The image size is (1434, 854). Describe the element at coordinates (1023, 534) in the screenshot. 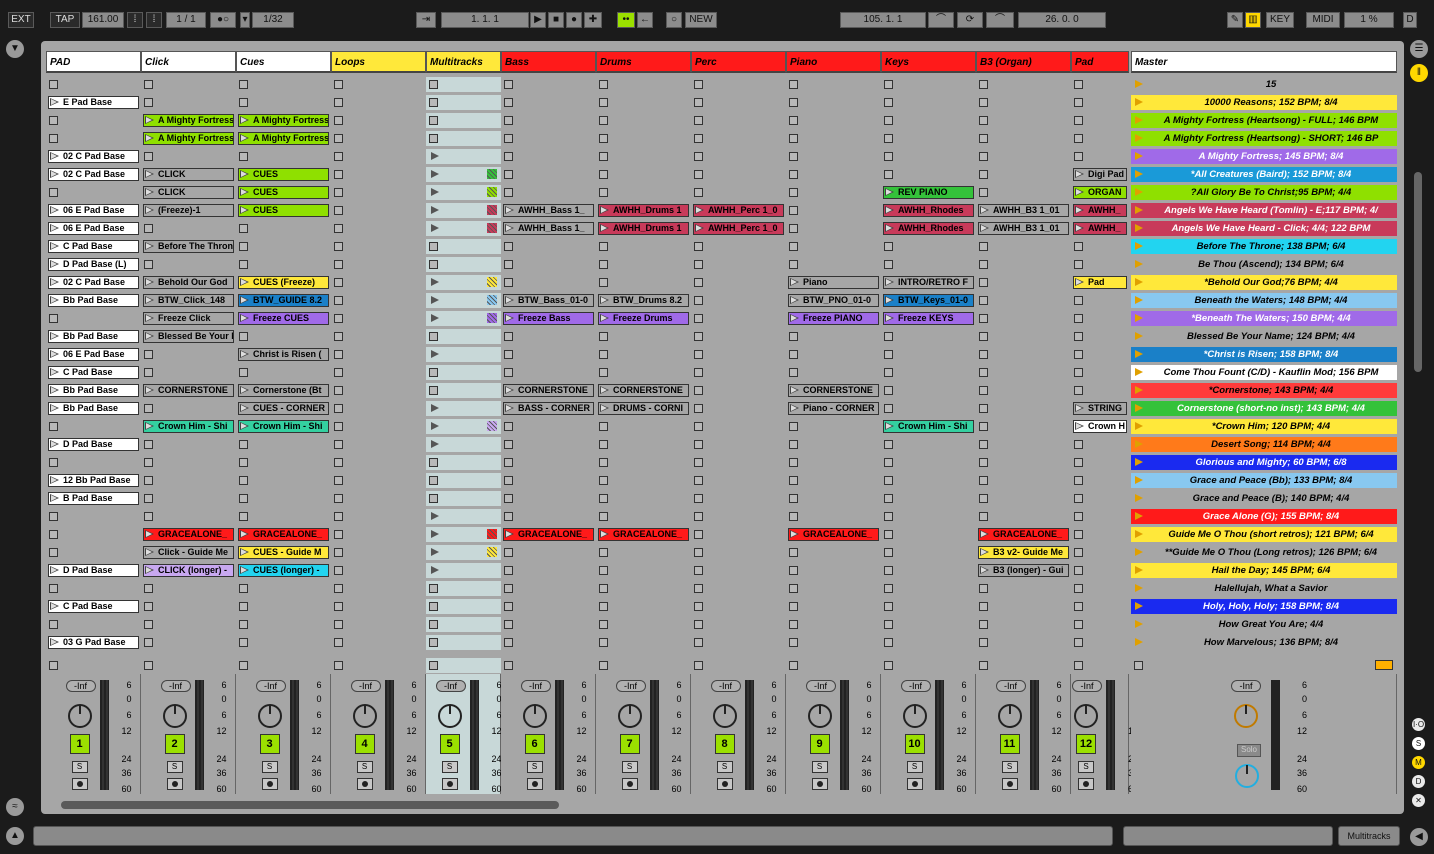

I see `clip: GRACEALONE_` at that location.